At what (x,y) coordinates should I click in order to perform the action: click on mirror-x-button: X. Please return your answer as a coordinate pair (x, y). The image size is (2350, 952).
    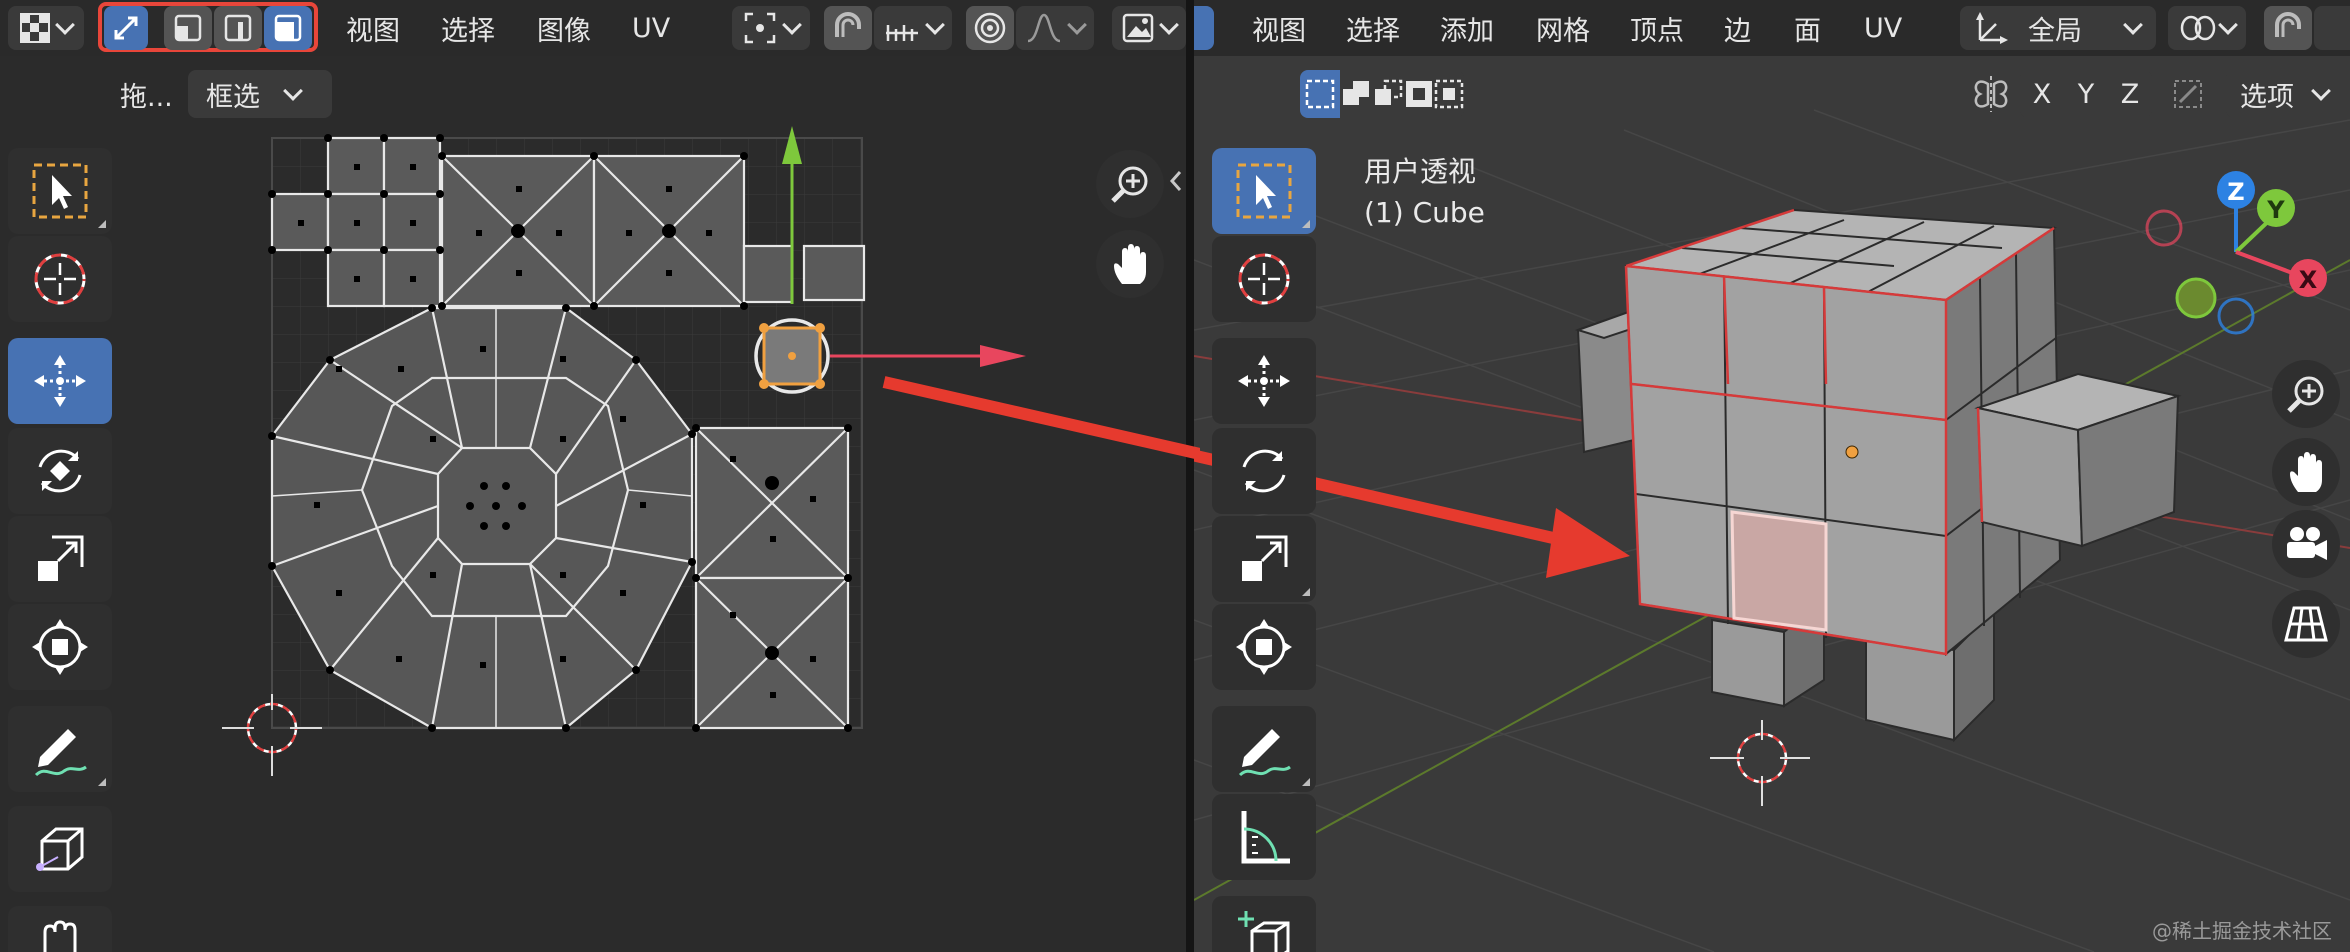
    Looking at the image, I should click on (2042, 94).